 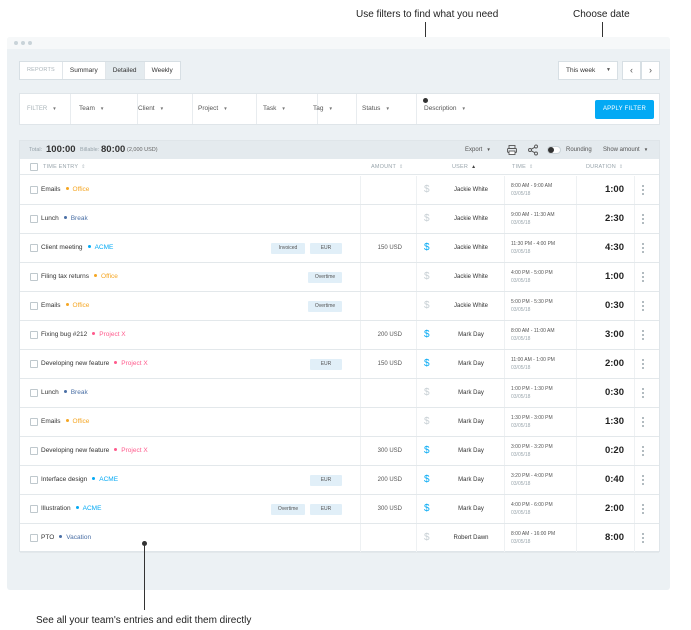 What do you see at coordinates (533, 360) in the screenshot?
I see `entry-time-range: 11:00 AM - 1:00 PM` at bounding box center [533, 360].